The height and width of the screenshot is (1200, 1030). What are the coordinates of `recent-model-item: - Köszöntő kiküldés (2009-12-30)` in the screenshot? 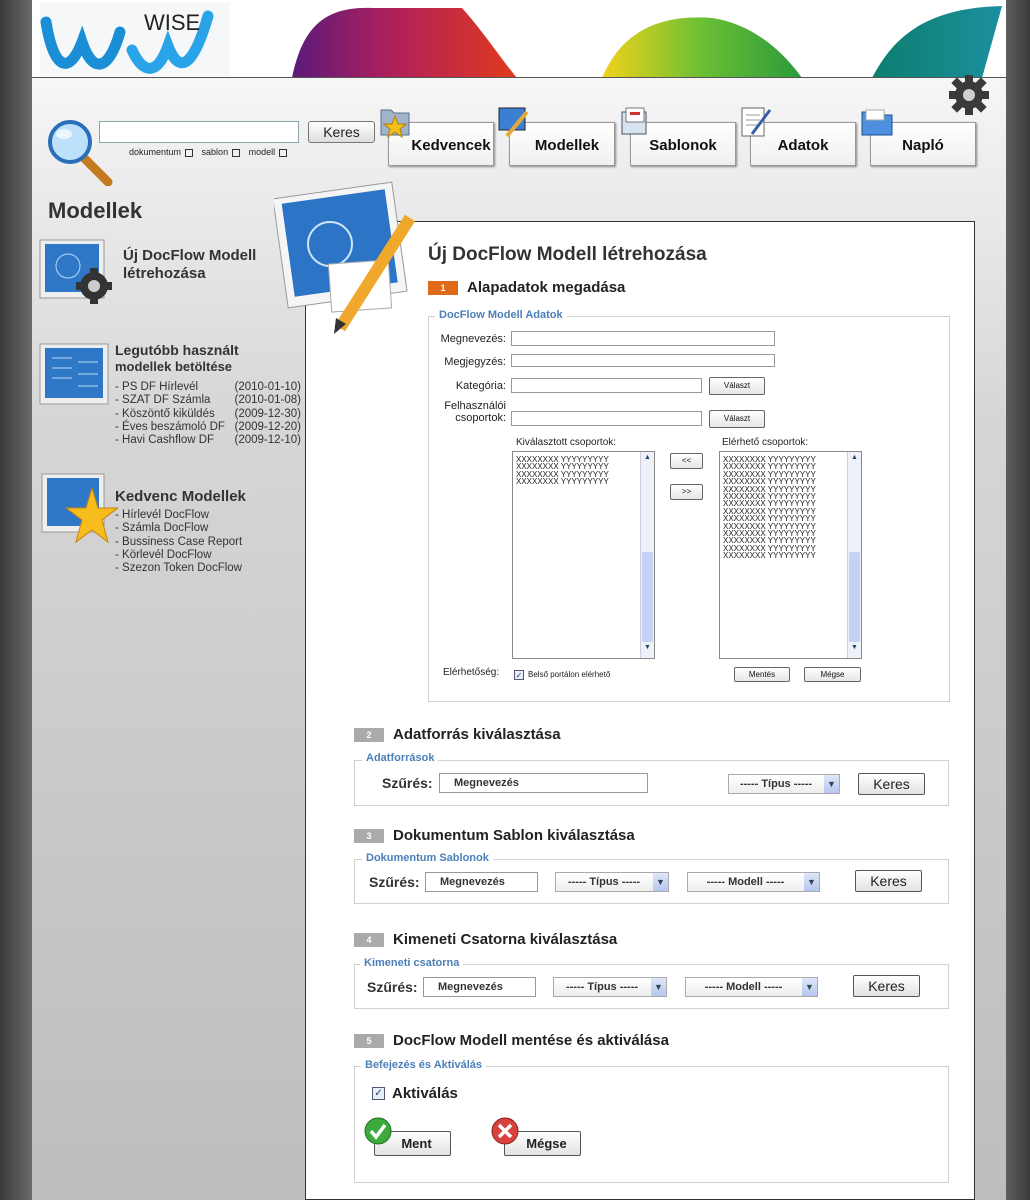 It's located at (208, 414).